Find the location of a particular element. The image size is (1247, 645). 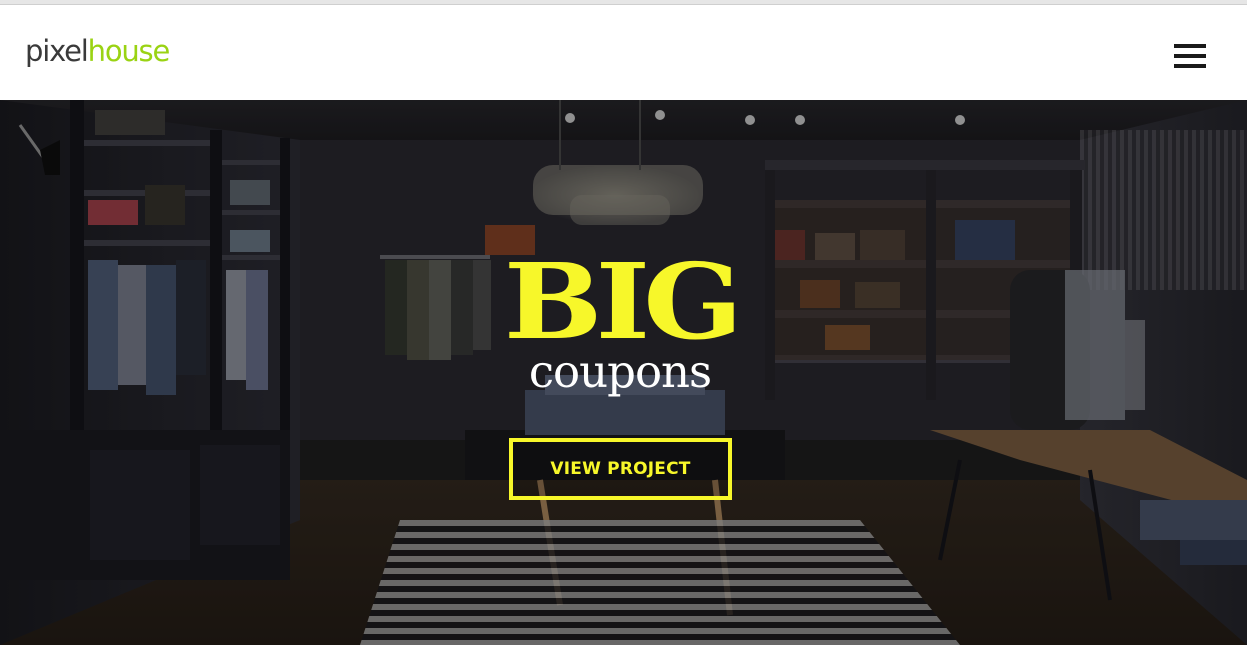

site-header: pixelhouse is located at coordinates (623, 52).